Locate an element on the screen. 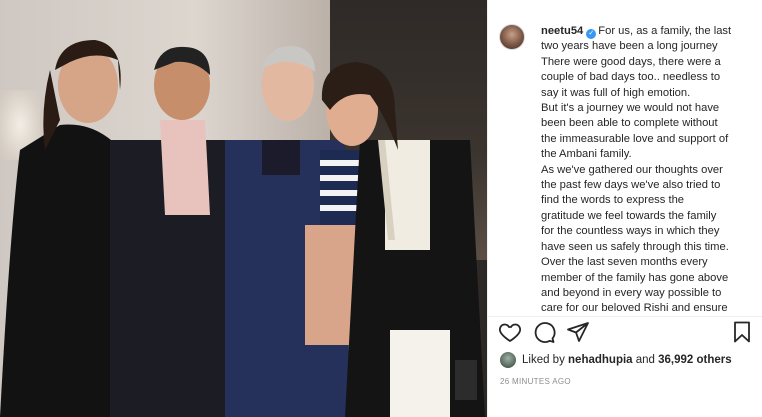 Image resolution: width=762 pixels, height=417 pixels. user-avatar is located at coordinates (512, 37).